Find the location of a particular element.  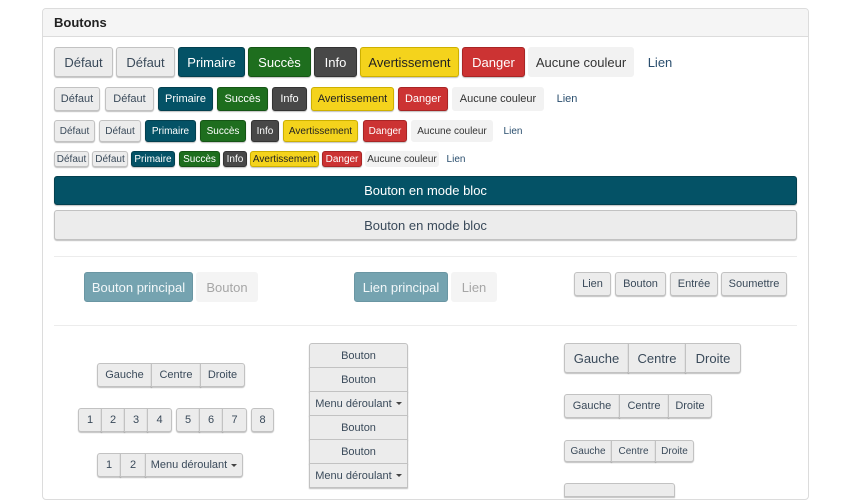

vertical-dropdown-2: Menu déroulant is located at coordinates (358, 475).